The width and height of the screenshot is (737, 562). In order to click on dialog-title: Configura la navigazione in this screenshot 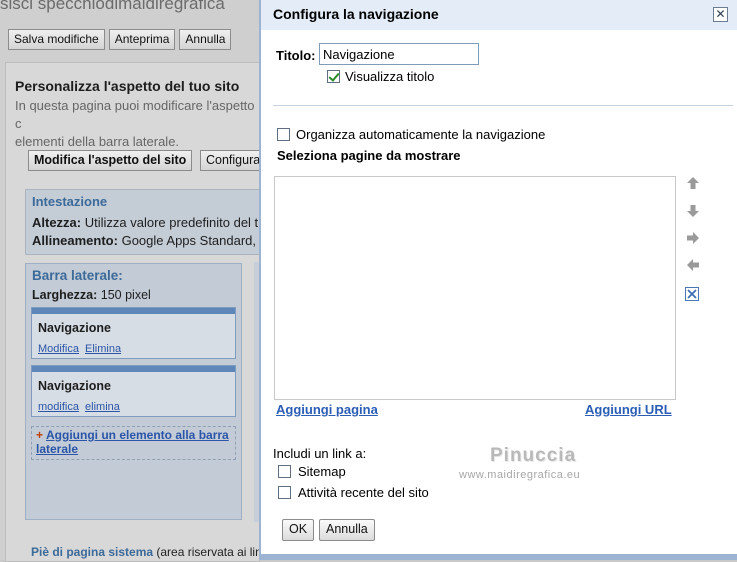, I will do `click(356, 14)`.